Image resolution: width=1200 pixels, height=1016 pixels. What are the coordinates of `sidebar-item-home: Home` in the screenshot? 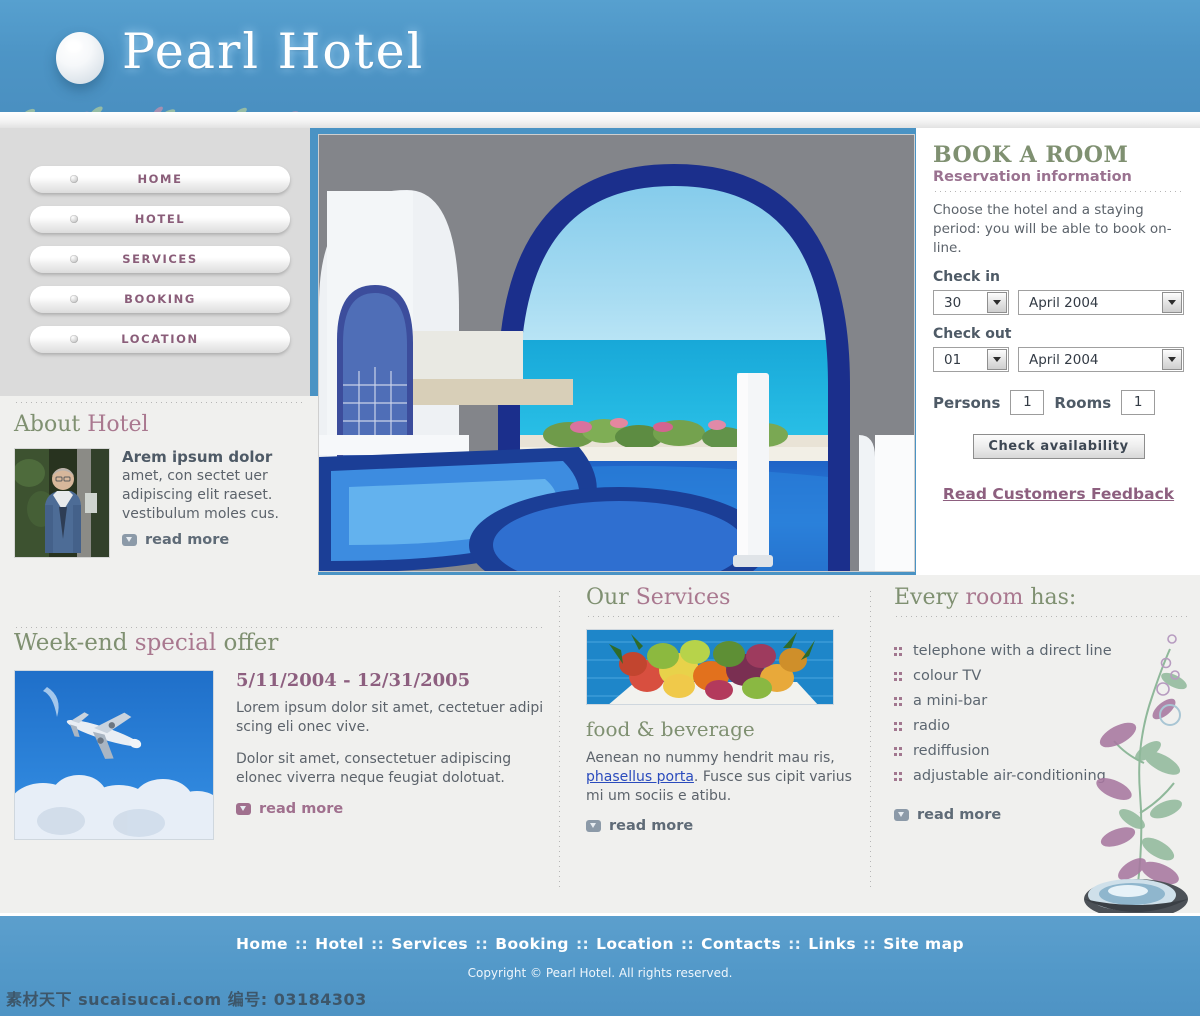 It's located at (160, 179).